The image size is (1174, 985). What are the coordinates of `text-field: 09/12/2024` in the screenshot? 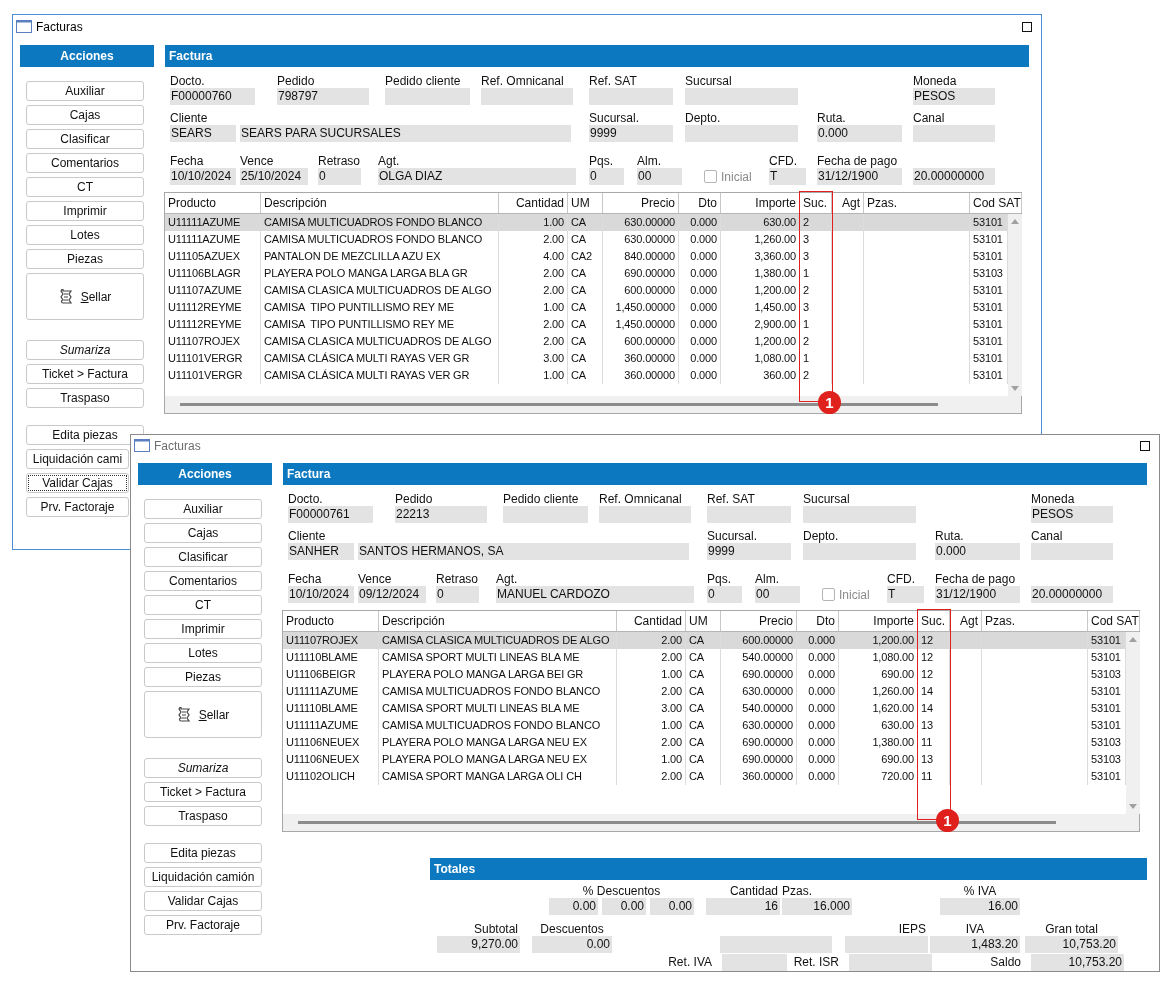 It's located at (392, 594).